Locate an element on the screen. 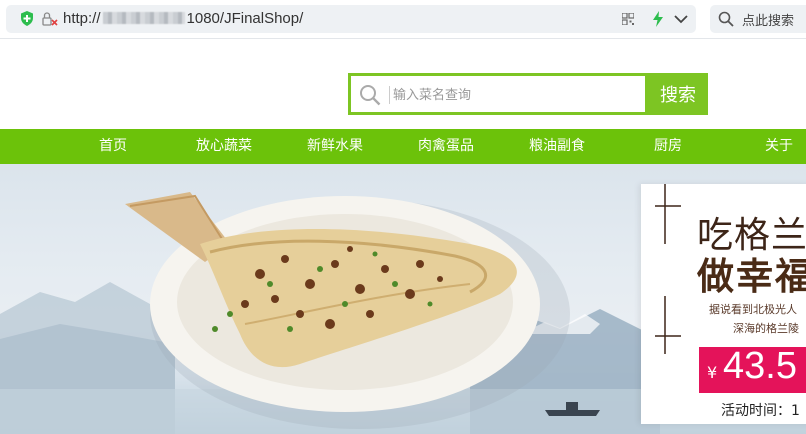  search-button: 搜索 is located at coordinates (678, 94).